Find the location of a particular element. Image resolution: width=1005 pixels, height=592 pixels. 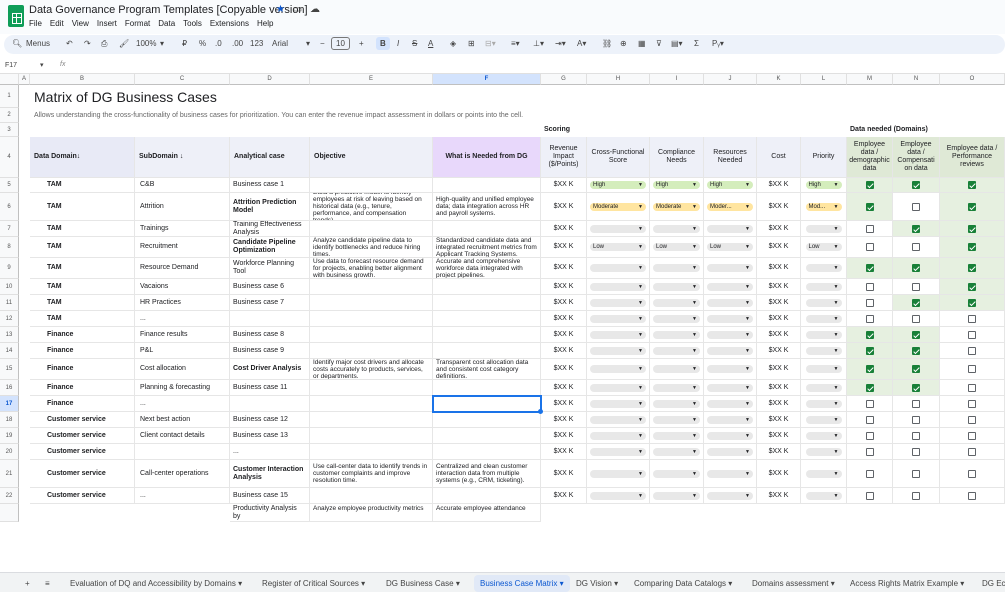

dropdown-comp: Moderate ▼ is located at coordinates (677, 207).